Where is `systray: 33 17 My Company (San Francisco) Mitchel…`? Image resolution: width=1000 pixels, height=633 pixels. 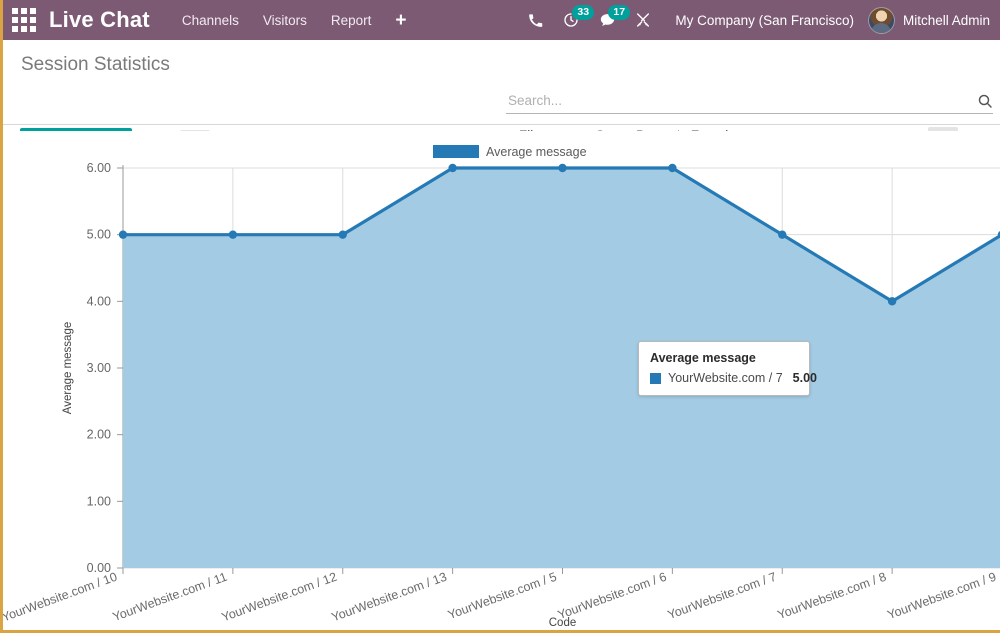 systray: 33 17 My Company (San Francisco) Mitchel… is located at coordinates (753, 20).